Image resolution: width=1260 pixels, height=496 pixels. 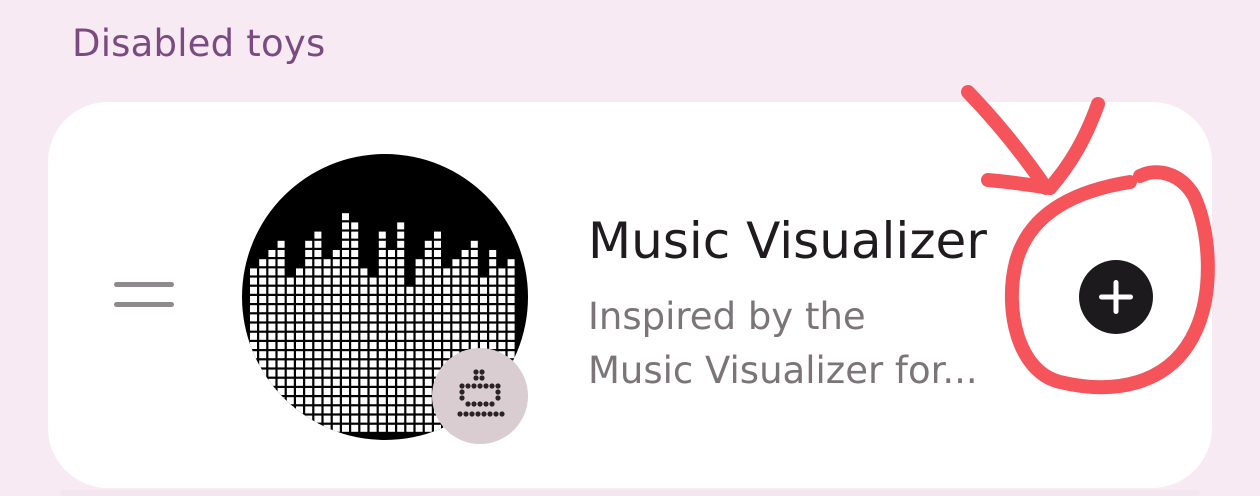 What do you see at coordinates (144, 295) in the screenshot?
I see `drag-handle-icon` at bounding box center [144, 295].